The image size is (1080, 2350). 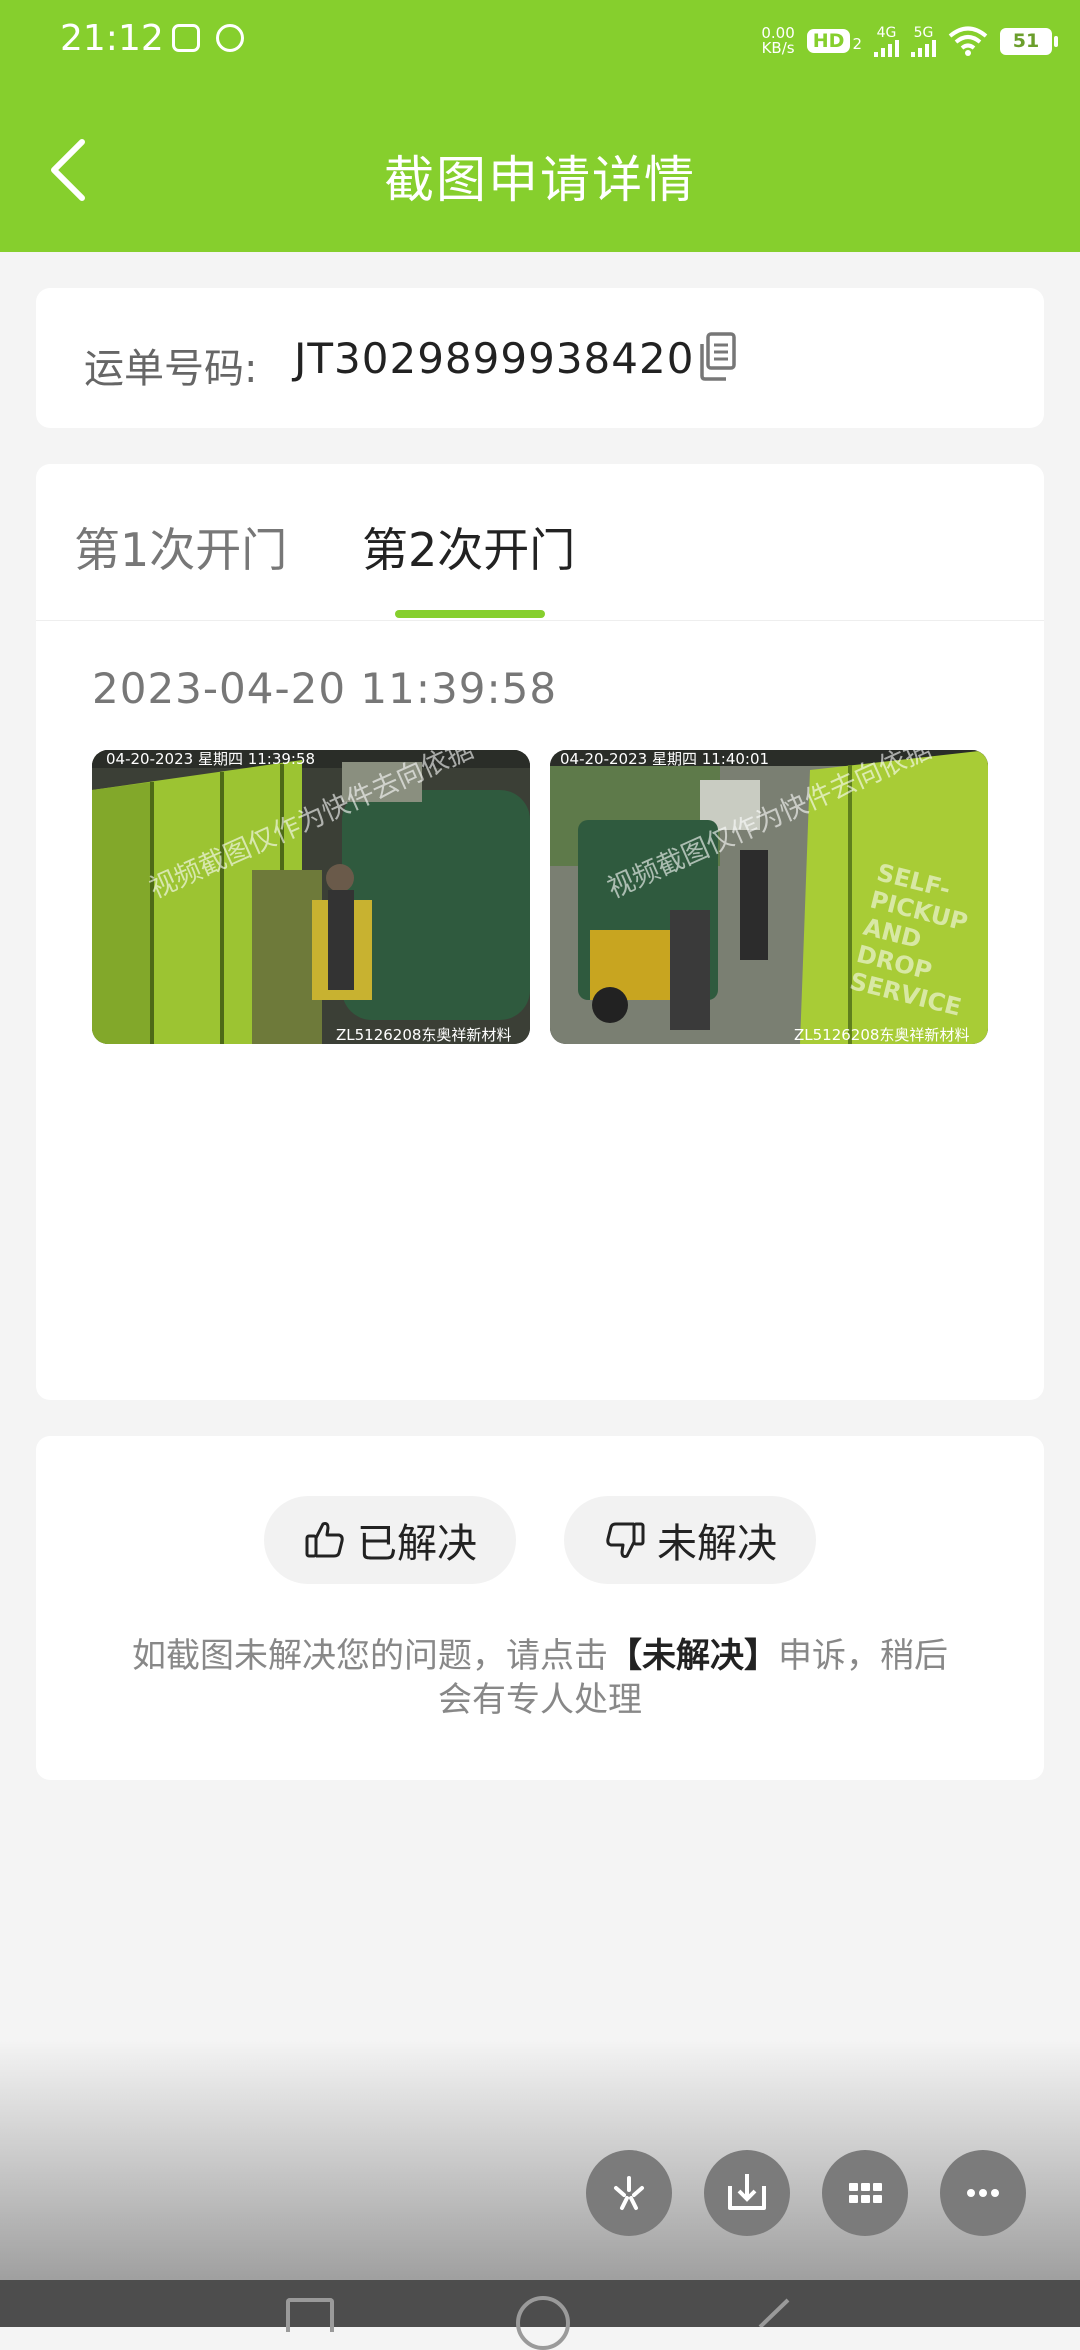 What do you see at coordinates (112, 38) in the screenshot?
I see `status-time: 21:12` at bounding box center [112, 38].